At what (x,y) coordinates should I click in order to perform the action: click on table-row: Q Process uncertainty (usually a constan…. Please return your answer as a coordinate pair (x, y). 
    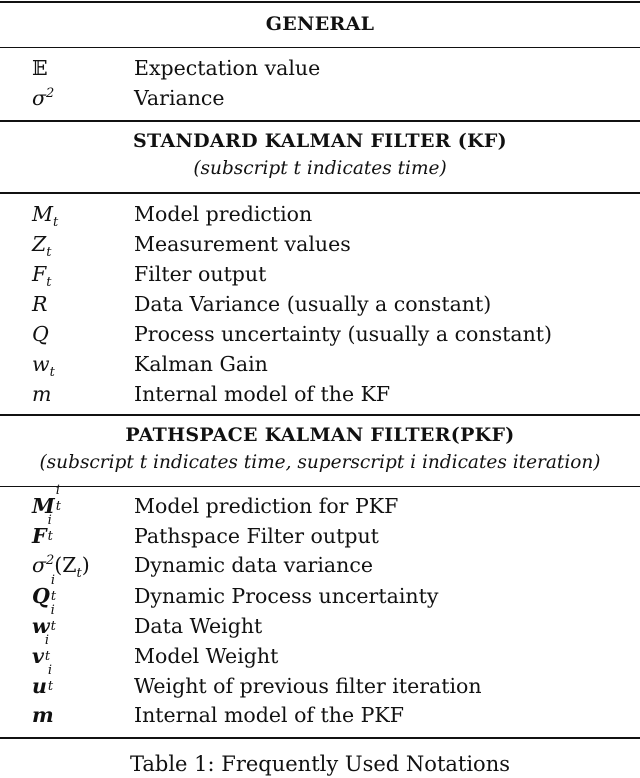
    Looking at the image, I should click on (320, 337).